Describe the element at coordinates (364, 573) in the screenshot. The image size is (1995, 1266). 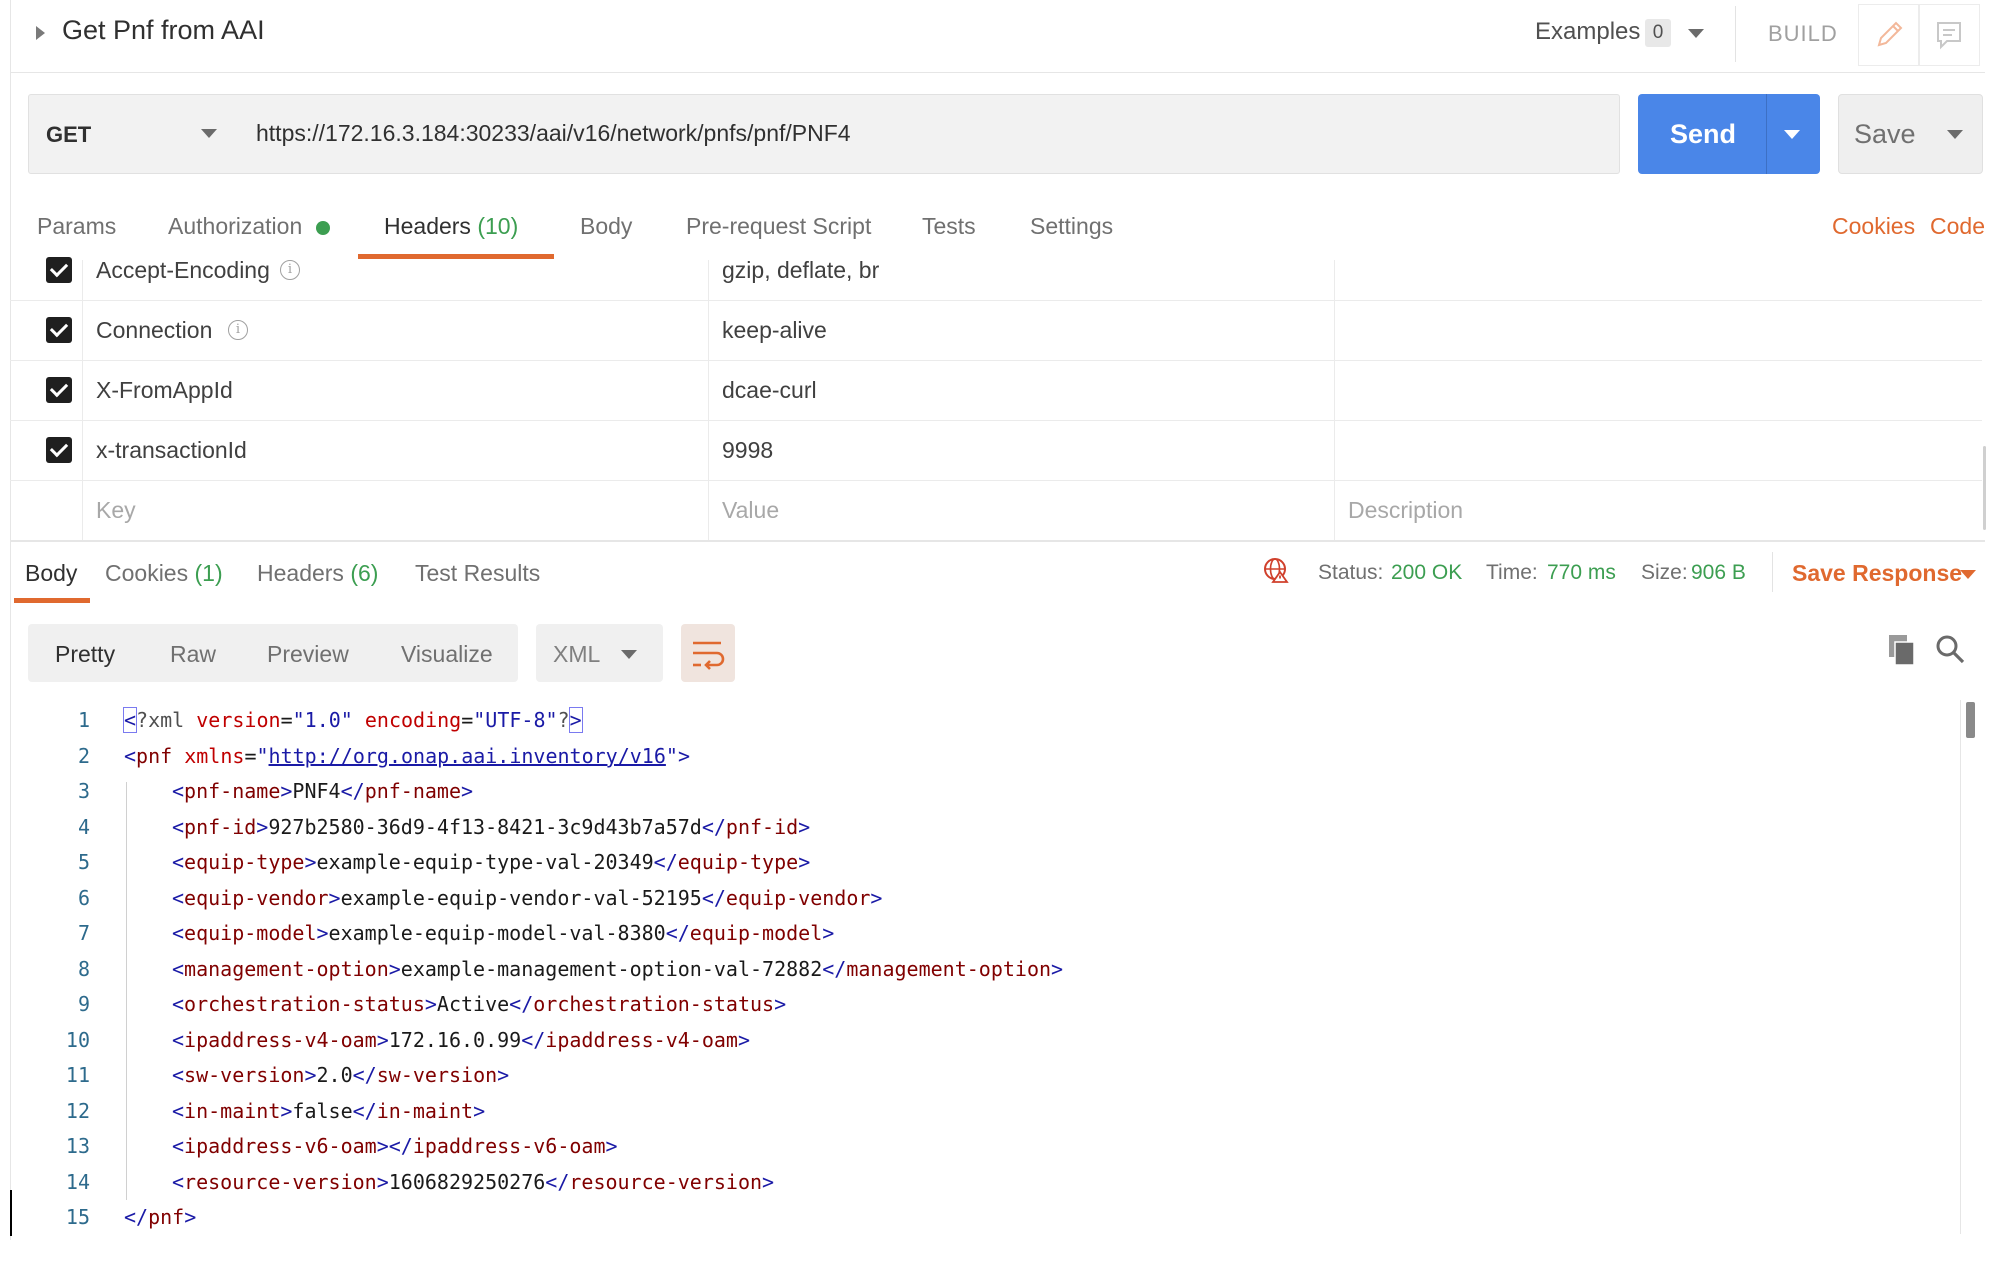
I see `response-tab-headers-count: (6)` at that location.